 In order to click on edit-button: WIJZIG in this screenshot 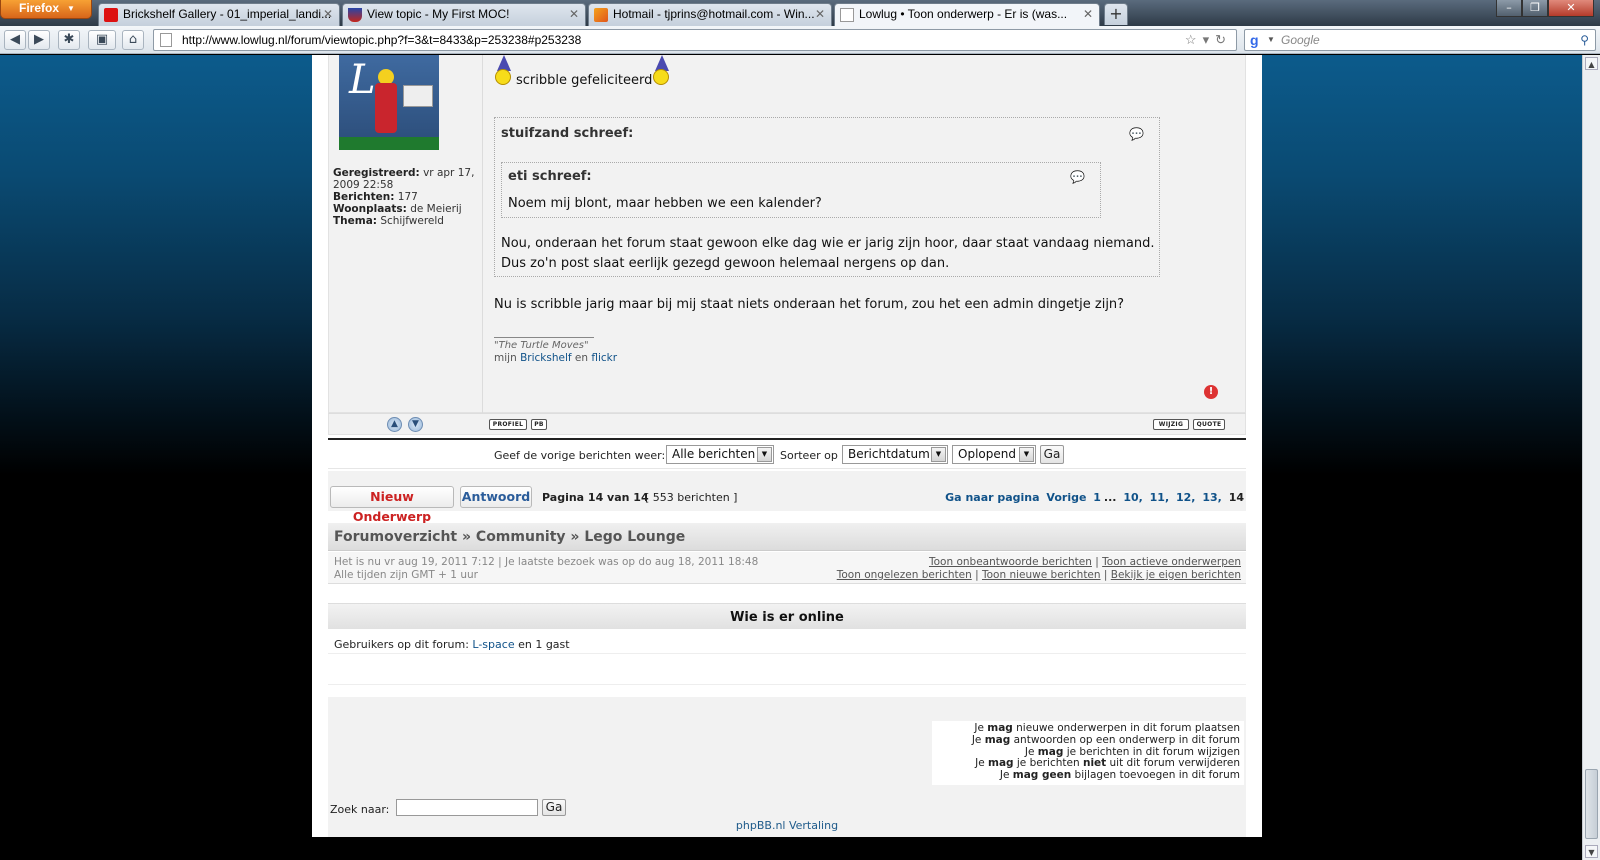, I will do `click(1171, 424)`.